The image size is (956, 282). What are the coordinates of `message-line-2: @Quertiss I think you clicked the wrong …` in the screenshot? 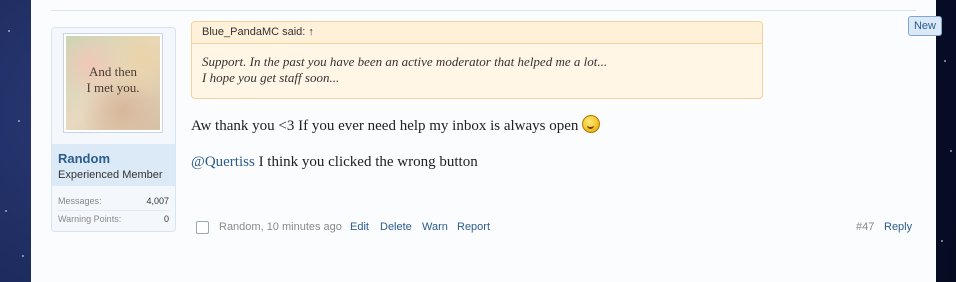 It's located at (334, 162).